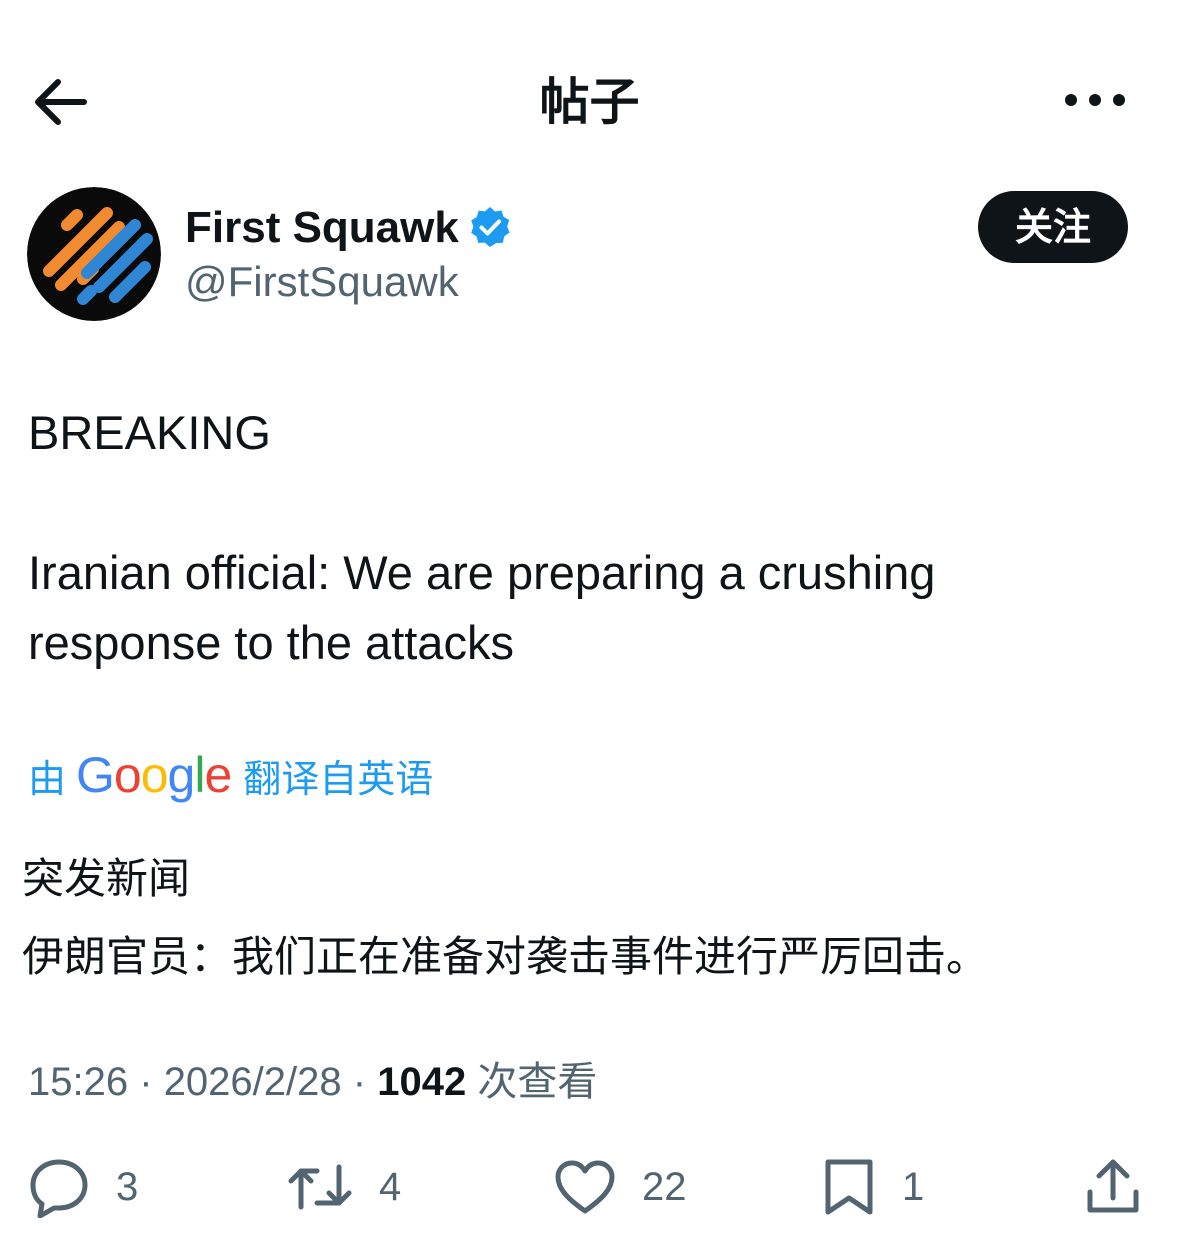 This screenshot has width=1179, height=1234. I want to click on bookmark-button: 1, so click(873, 1187).